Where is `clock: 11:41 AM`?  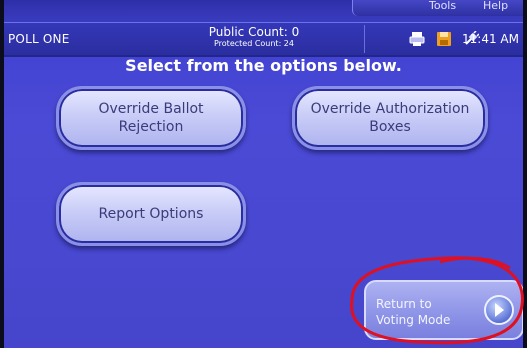 clock: 11:41 AM is located at coordinates (490, 39).